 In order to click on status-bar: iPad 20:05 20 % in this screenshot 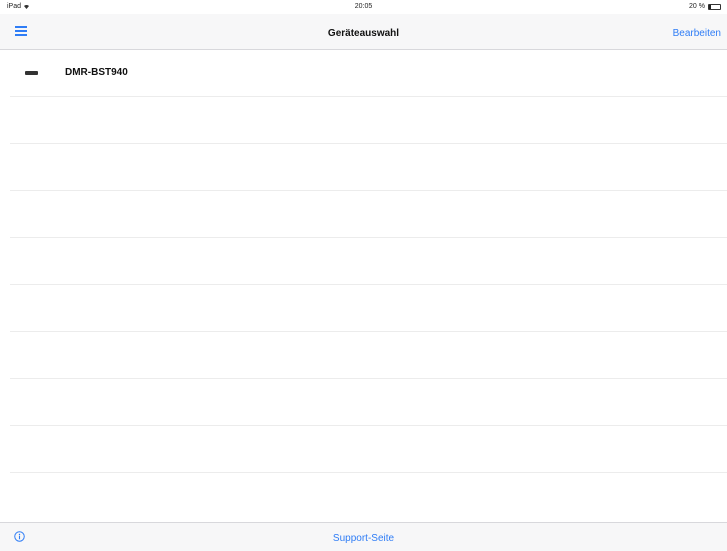, I will do `click(363, 7)`.